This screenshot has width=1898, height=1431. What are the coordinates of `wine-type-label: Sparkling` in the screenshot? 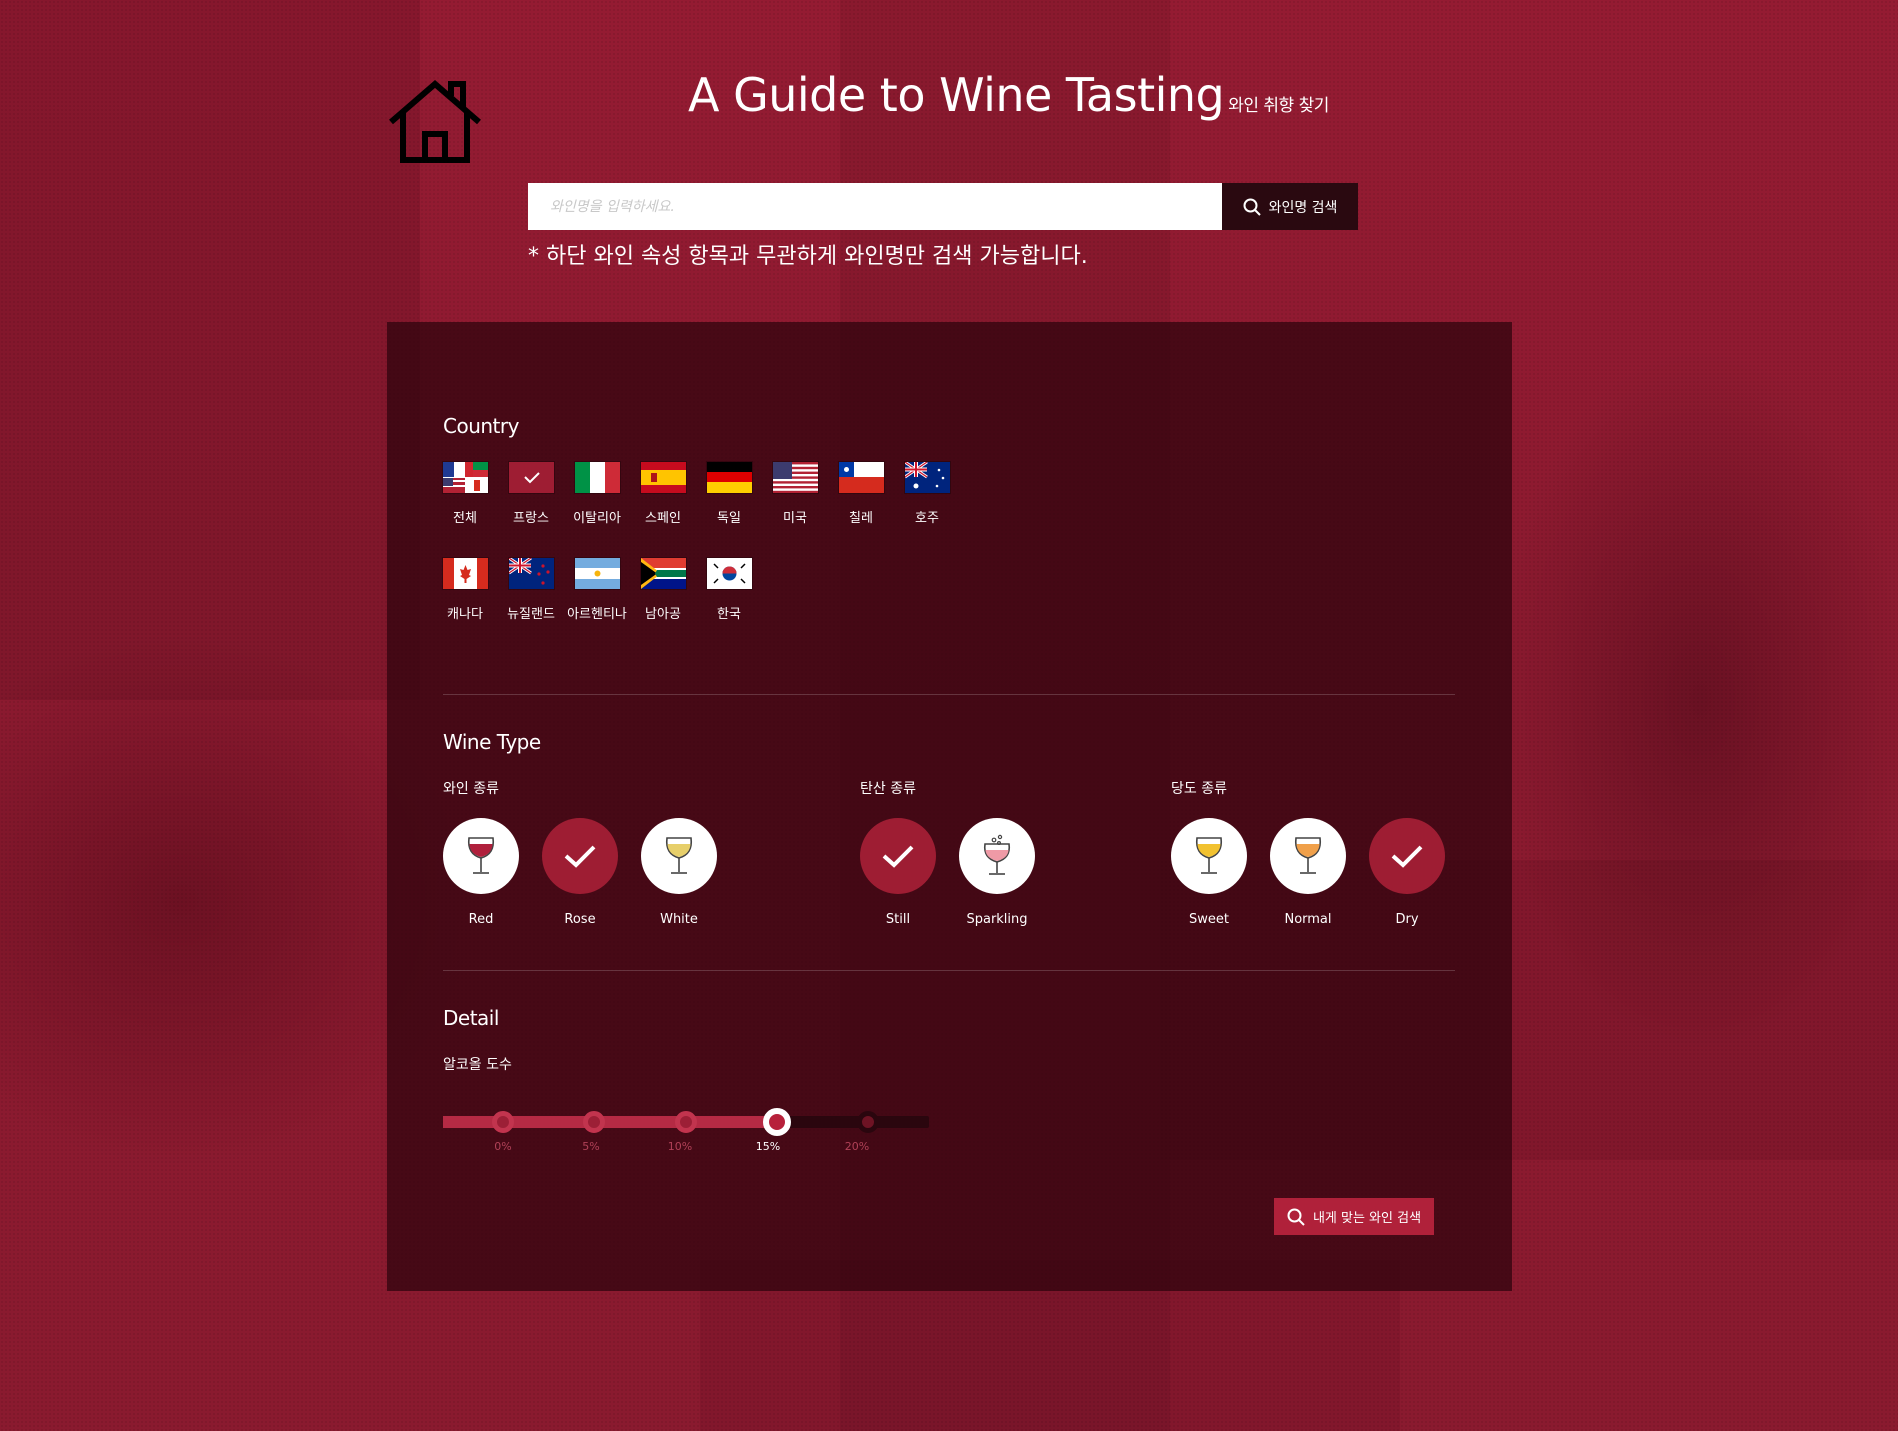 It's located at (997, 919).